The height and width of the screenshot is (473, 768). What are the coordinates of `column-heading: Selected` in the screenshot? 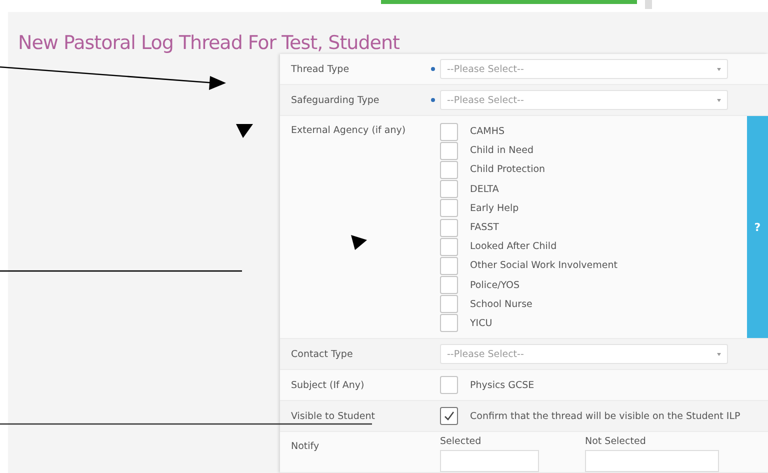 It's located at (461, 442).